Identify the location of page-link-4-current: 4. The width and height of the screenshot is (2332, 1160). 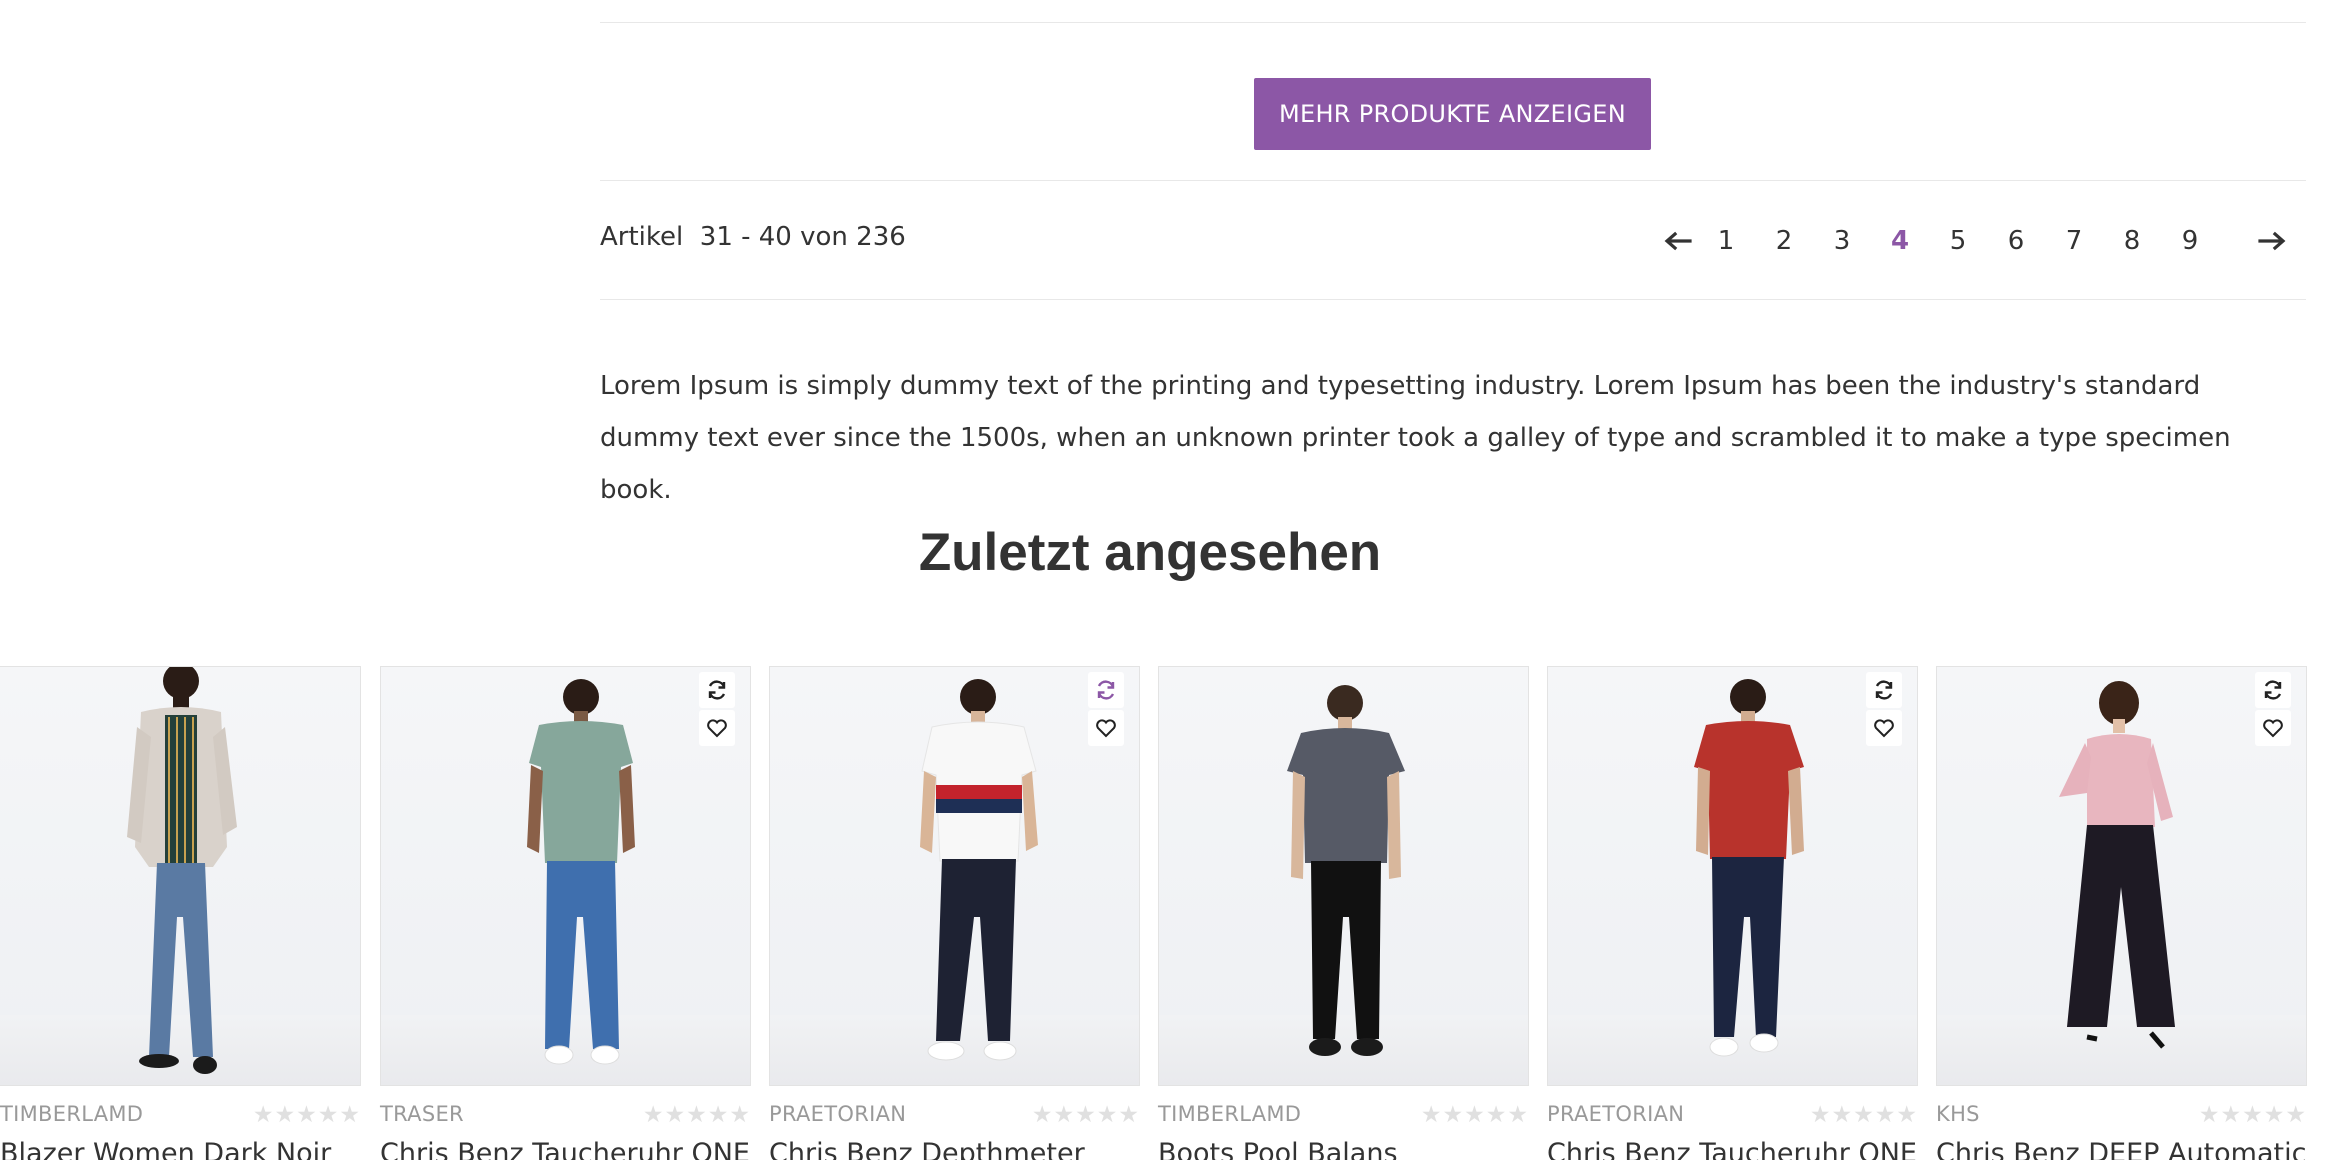
(1900, 241).